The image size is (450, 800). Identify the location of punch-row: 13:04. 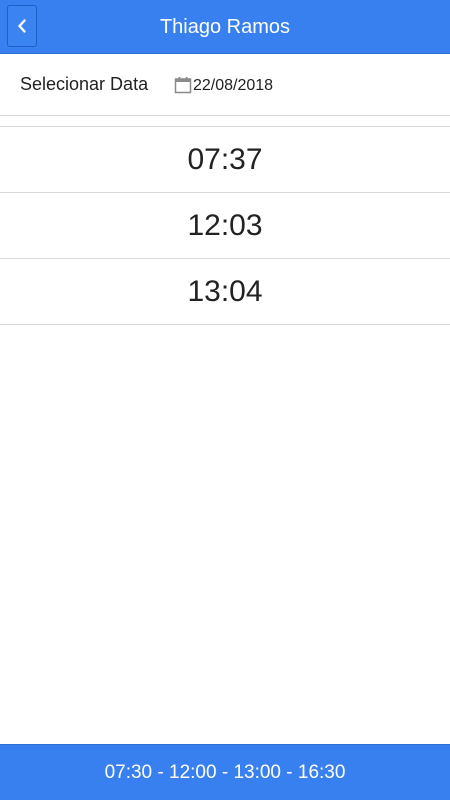
(225, 292).